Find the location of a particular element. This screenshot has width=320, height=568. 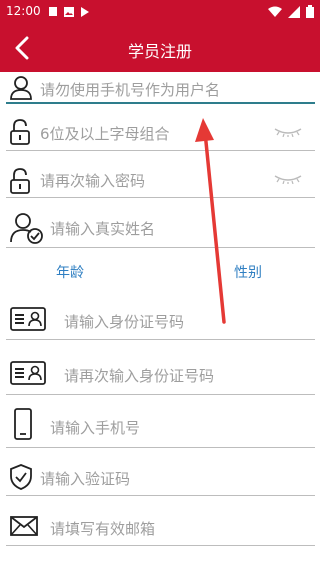

password-field: 6位及以上字母组合 is located at coordinates (160, 133).